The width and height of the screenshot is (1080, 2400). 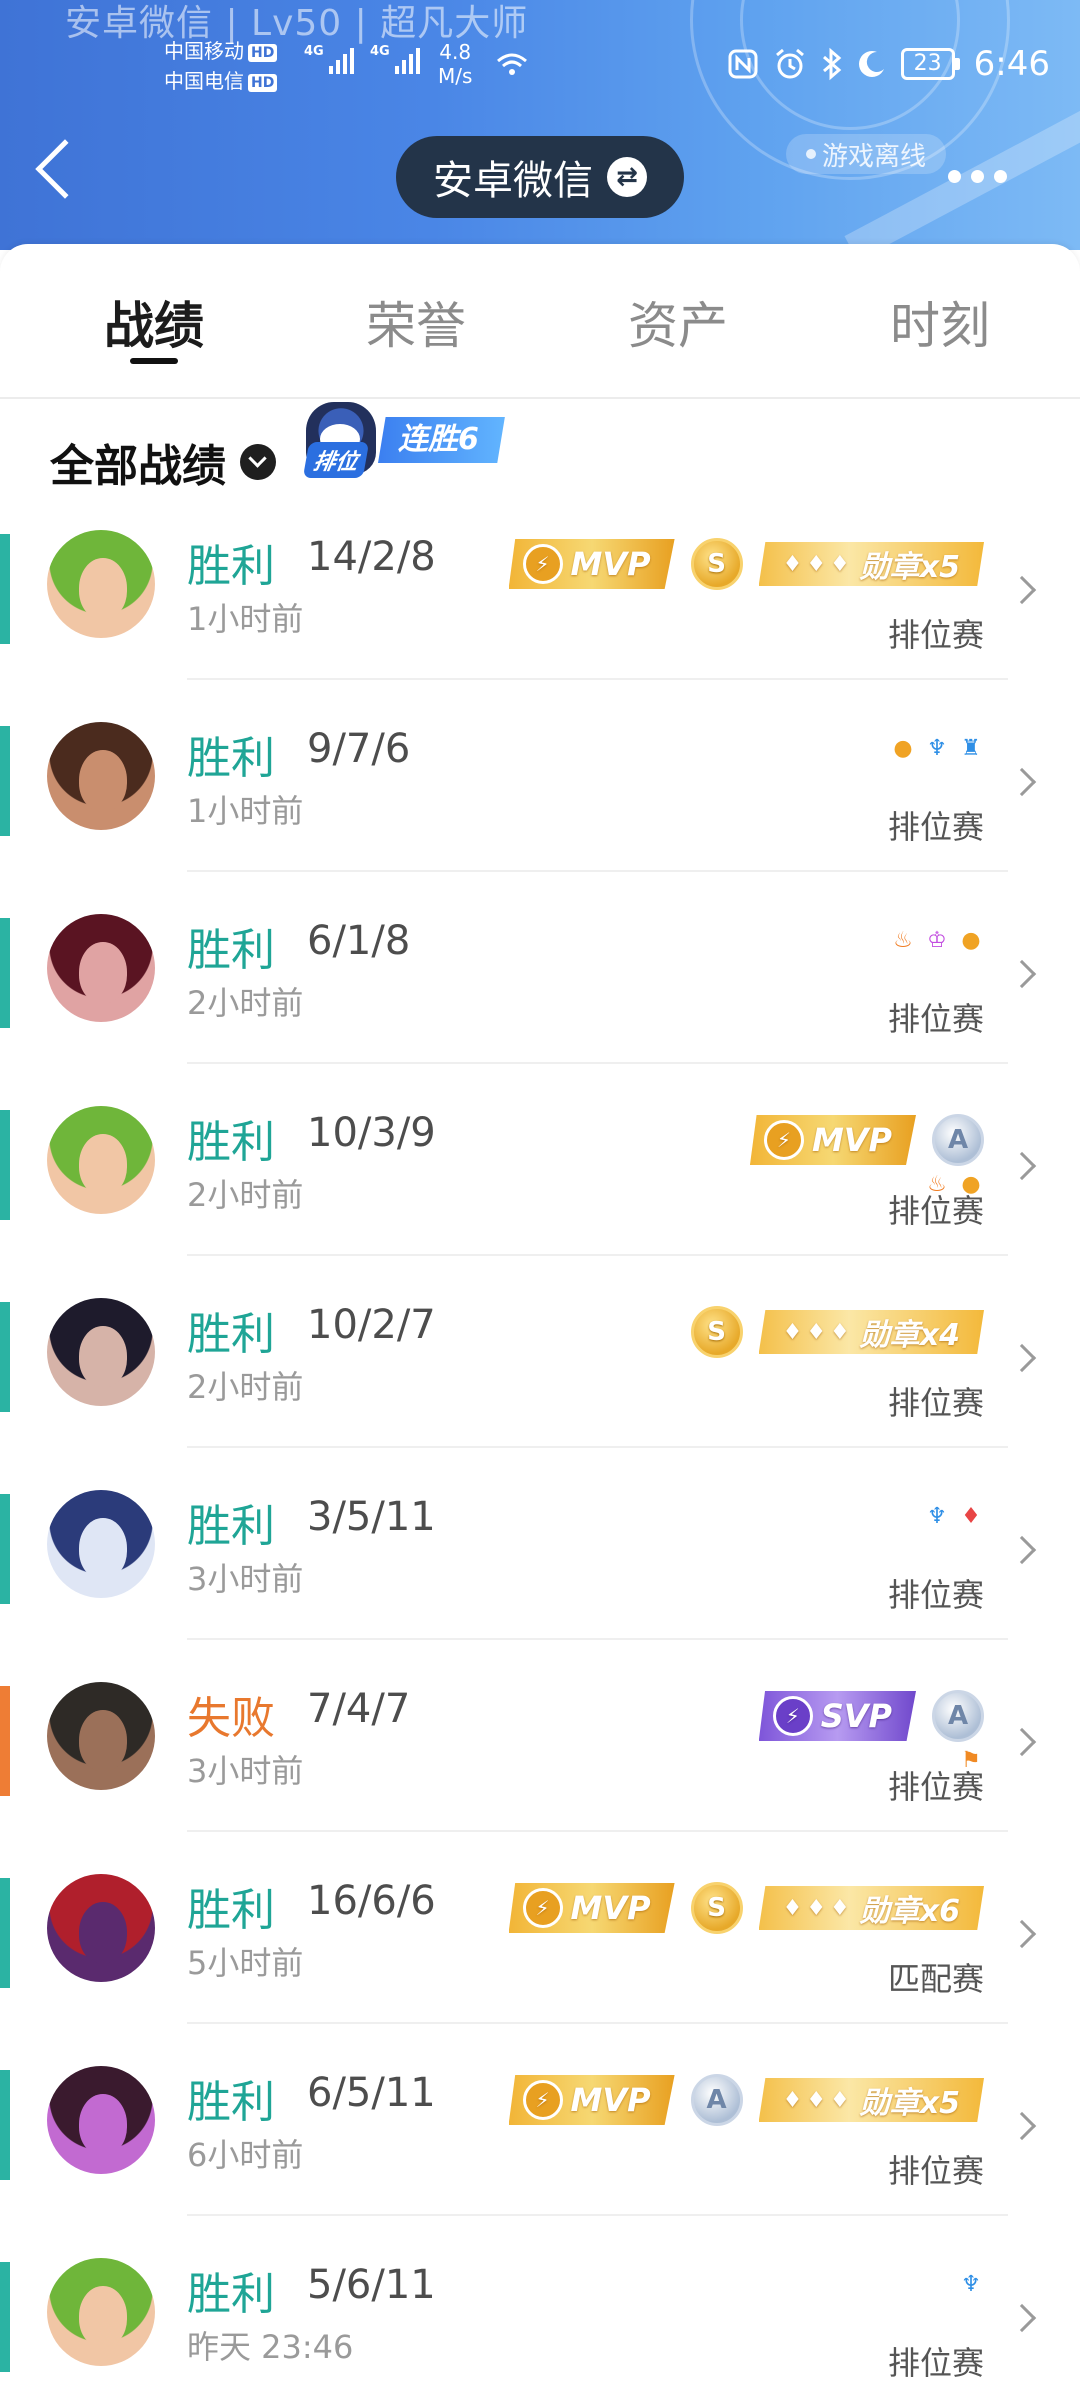 I want to click on account-switch-button: 安卓微信 ⇄, so click(x=540, y=177).